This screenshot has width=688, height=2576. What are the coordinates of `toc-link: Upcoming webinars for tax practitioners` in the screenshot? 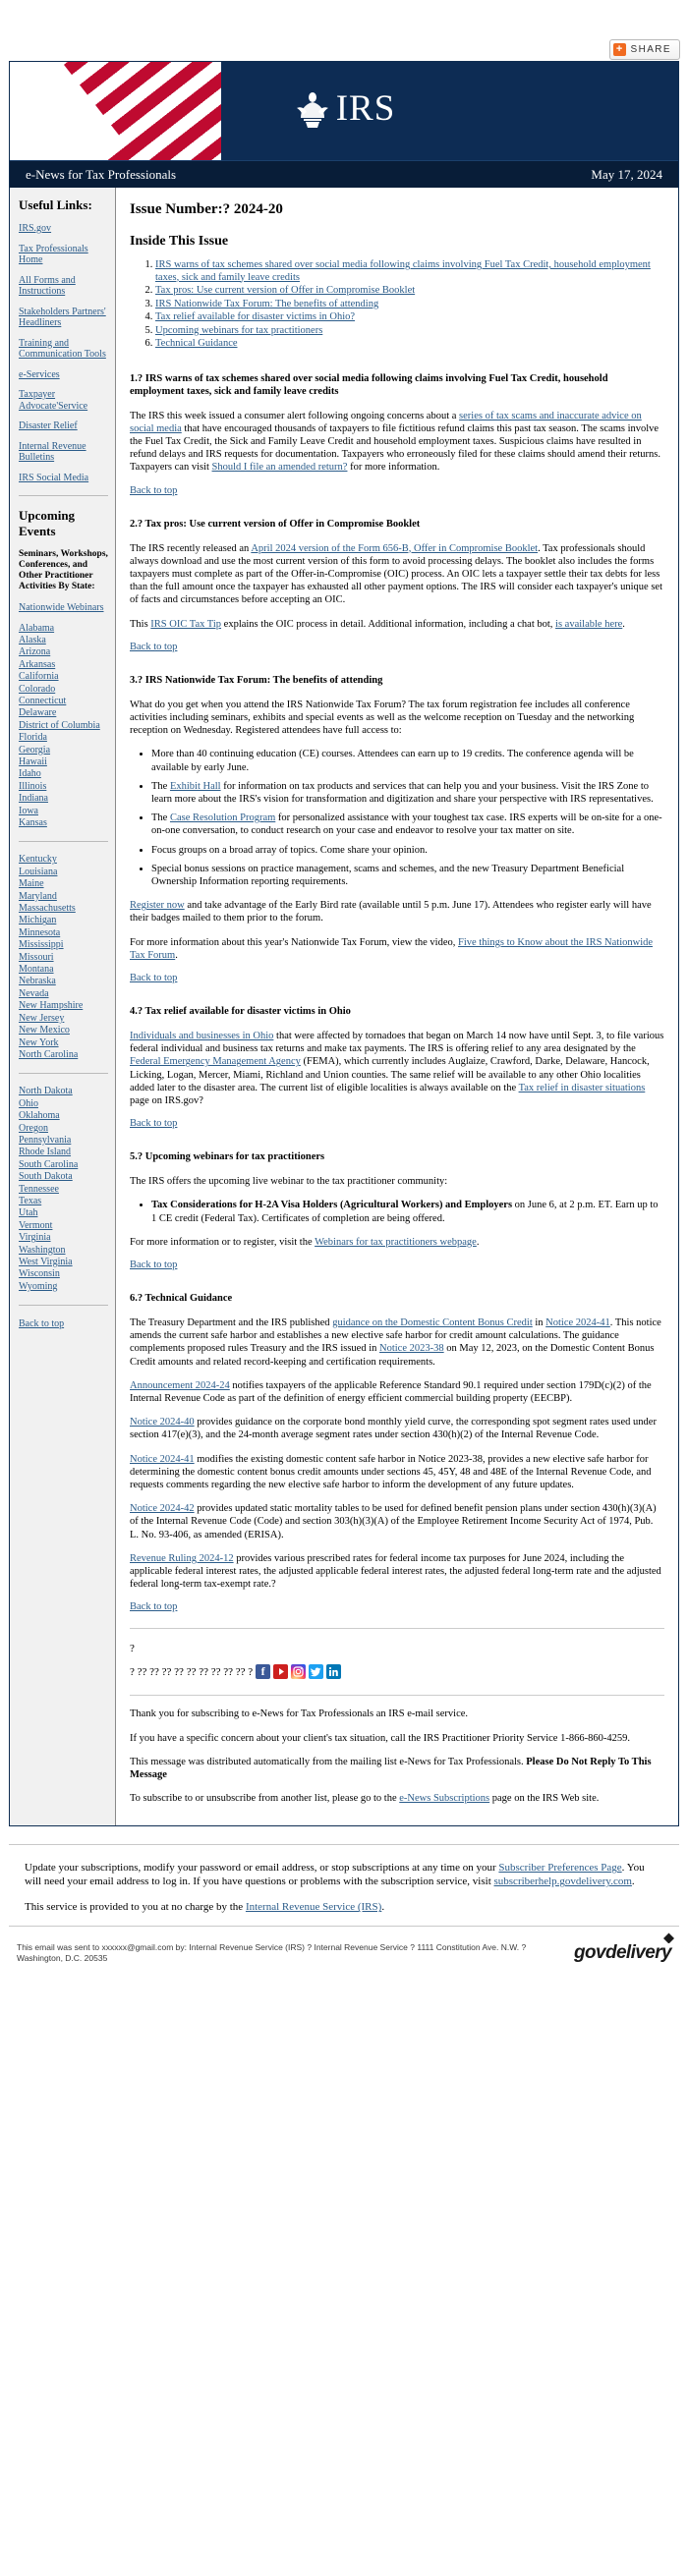 It's located at (239, 330).